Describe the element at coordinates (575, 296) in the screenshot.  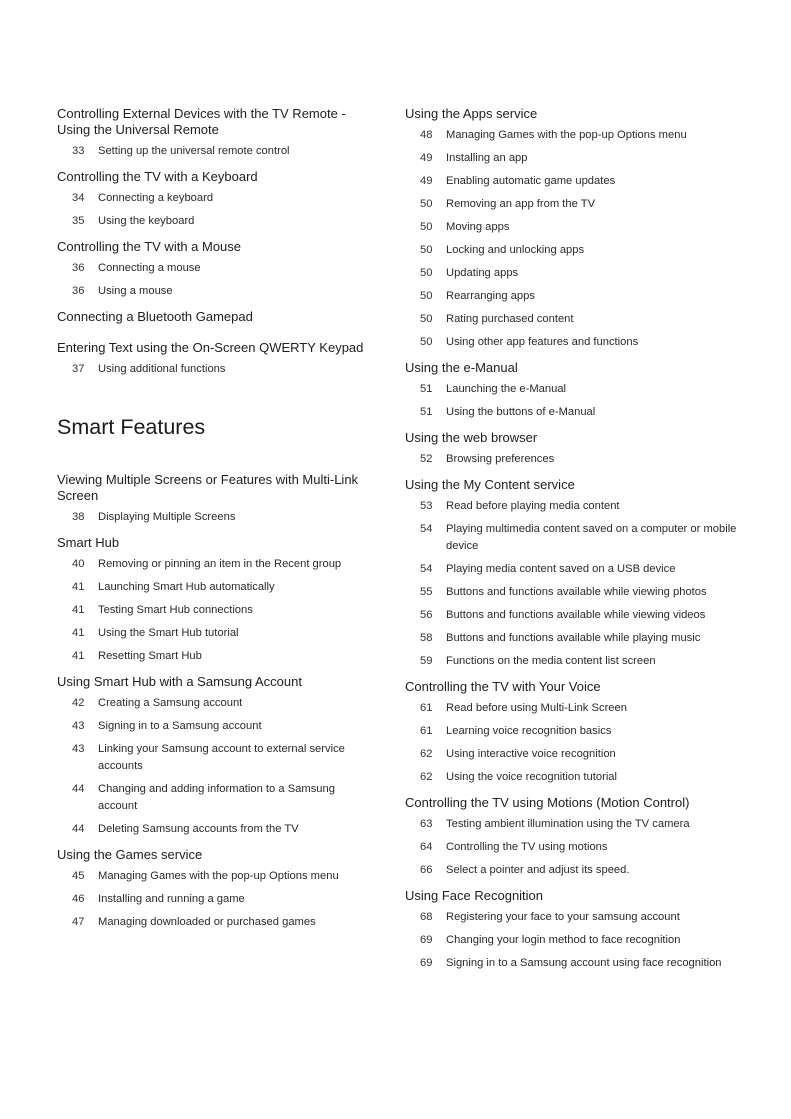
I see `toc-entry: 50 Rearranging apps` at that location.